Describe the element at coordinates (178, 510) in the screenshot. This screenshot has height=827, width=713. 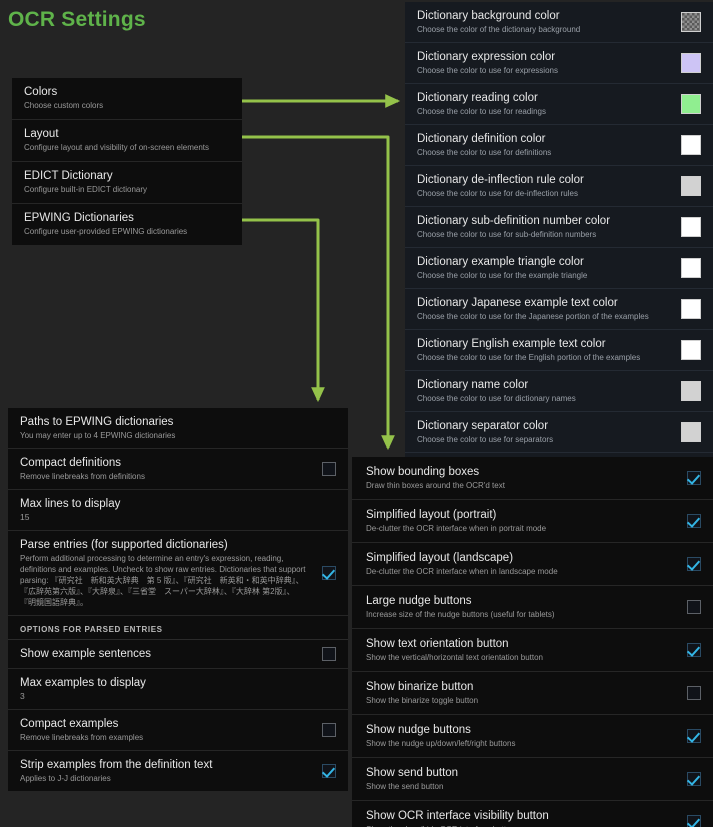
I see `epwing-setting-row: Max lines to display 15` at that location.